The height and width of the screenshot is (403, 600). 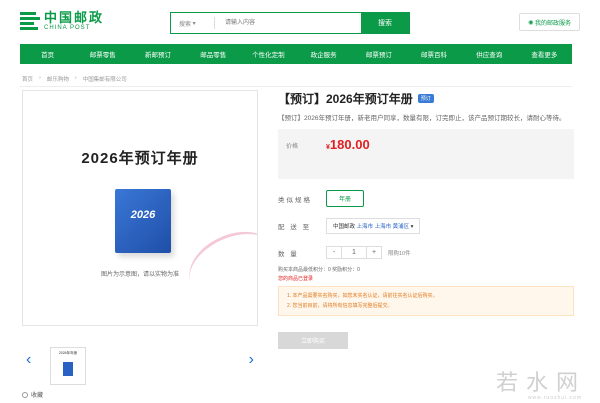 What do you see at coordinates (378, 54) in the screenshot?
I see `nav-item: 邮票预订` at bounding box center [378, 54].